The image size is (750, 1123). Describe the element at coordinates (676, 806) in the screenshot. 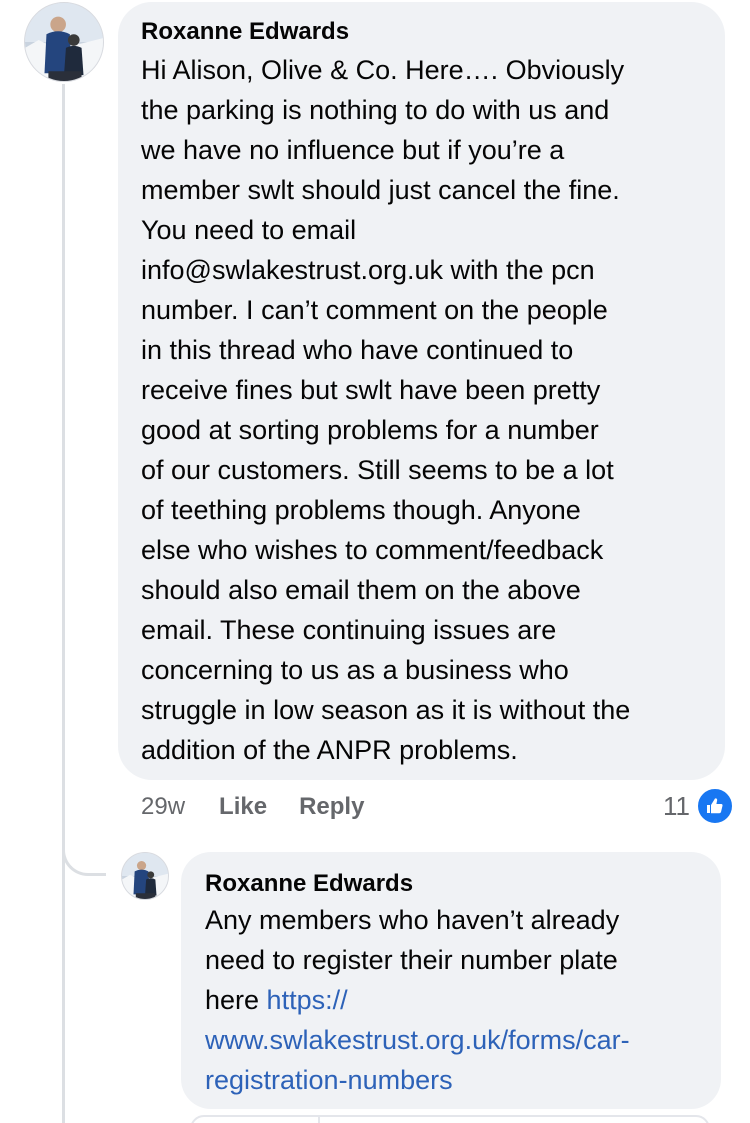

I see `reaction-count: 11` at that location.